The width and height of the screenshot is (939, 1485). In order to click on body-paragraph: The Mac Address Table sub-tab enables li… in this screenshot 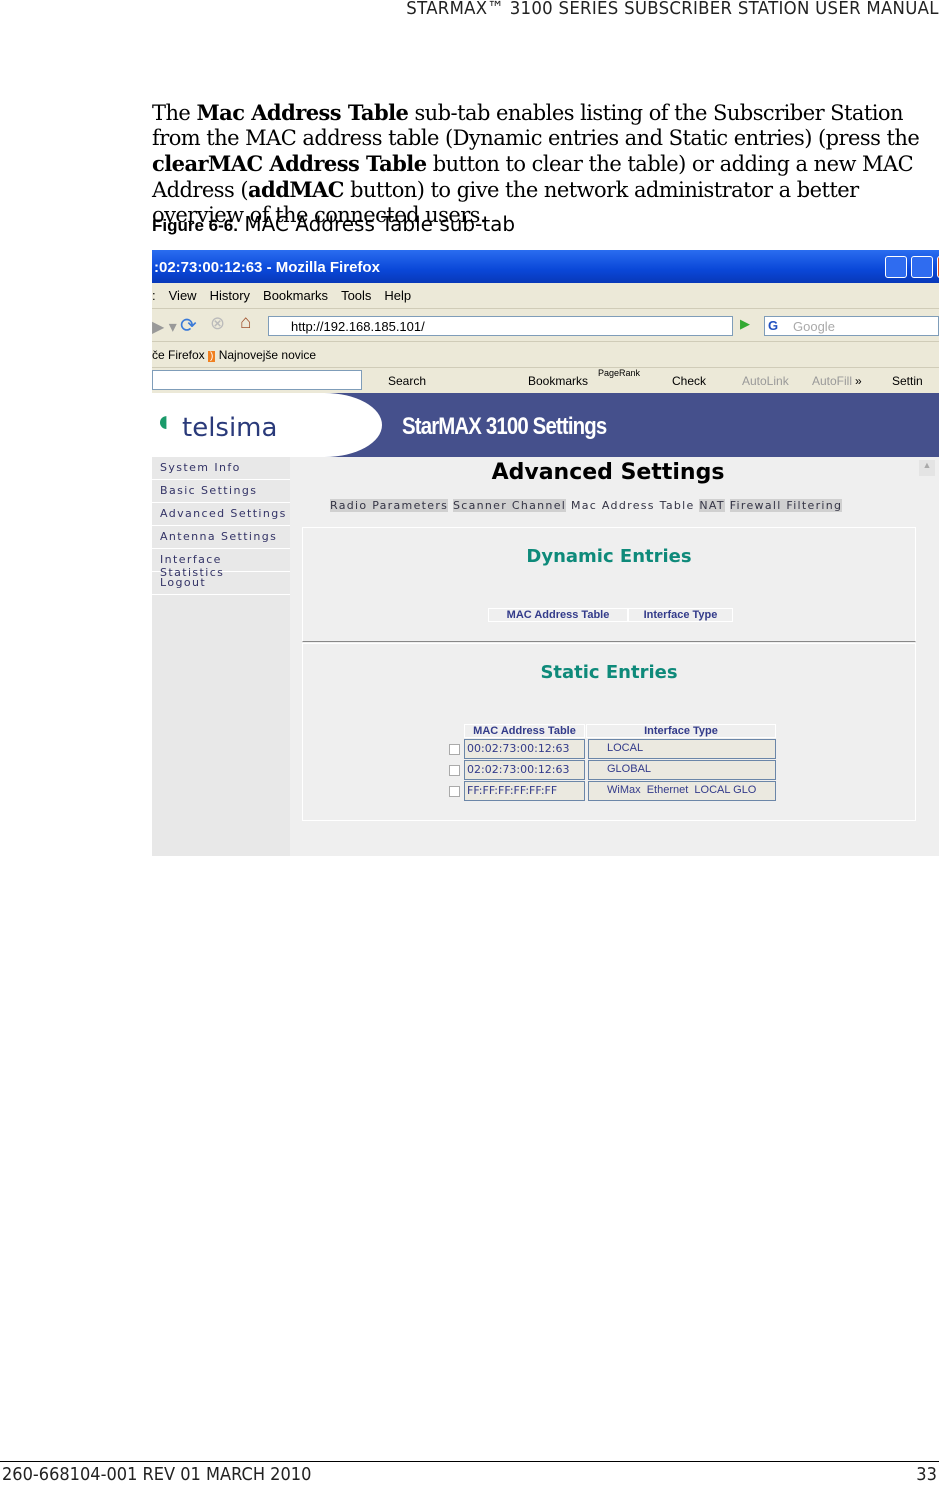, I will do `click(545, 164)`.